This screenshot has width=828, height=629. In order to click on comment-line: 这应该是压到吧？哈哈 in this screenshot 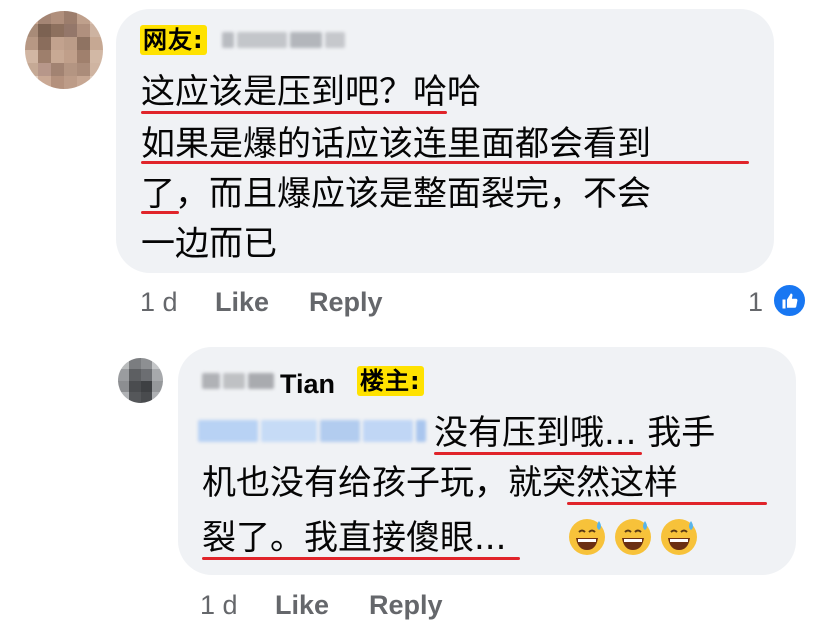, I will do `click(311, 92)`.